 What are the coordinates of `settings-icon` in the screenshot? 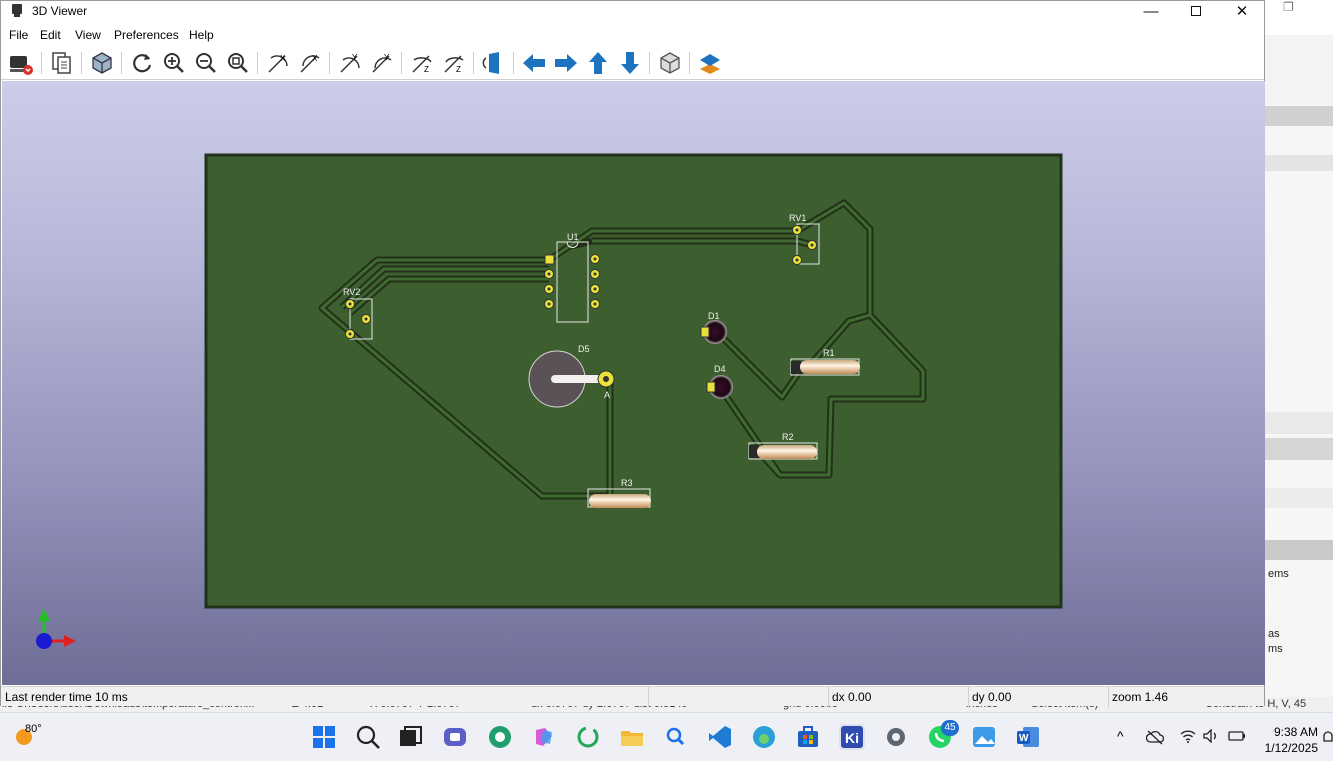 It's located at (896, 737).